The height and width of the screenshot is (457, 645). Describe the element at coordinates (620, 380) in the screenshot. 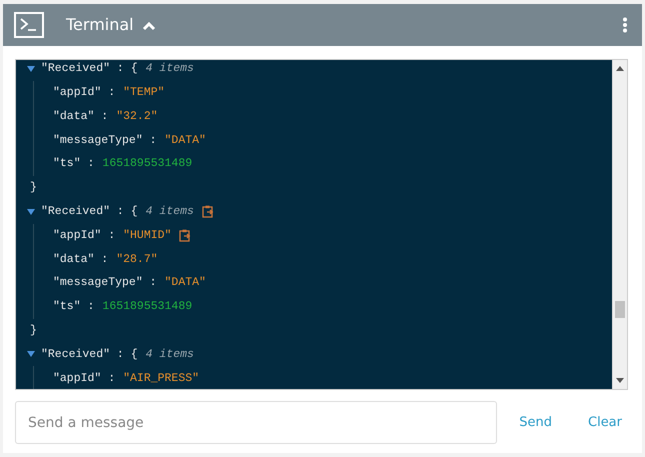

I see `scroll-down-icon` at that location.